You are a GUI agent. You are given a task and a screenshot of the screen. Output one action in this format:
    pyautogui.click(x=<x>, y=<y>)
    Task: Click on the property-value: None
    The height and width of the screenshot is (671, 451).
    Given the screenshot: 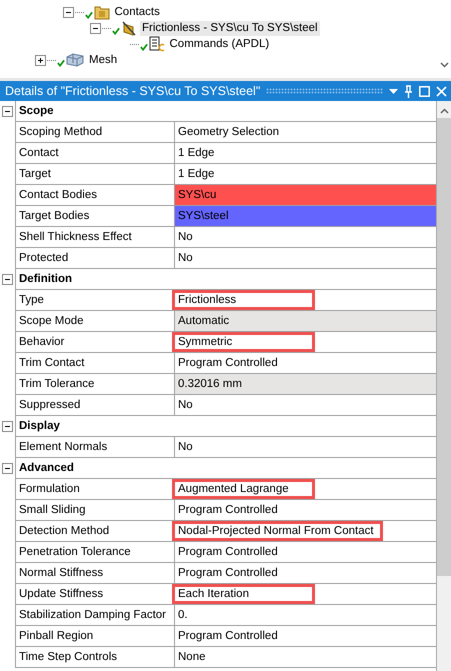 What is the action you would take?
    pyautogui.click(x=192, y=657)
    